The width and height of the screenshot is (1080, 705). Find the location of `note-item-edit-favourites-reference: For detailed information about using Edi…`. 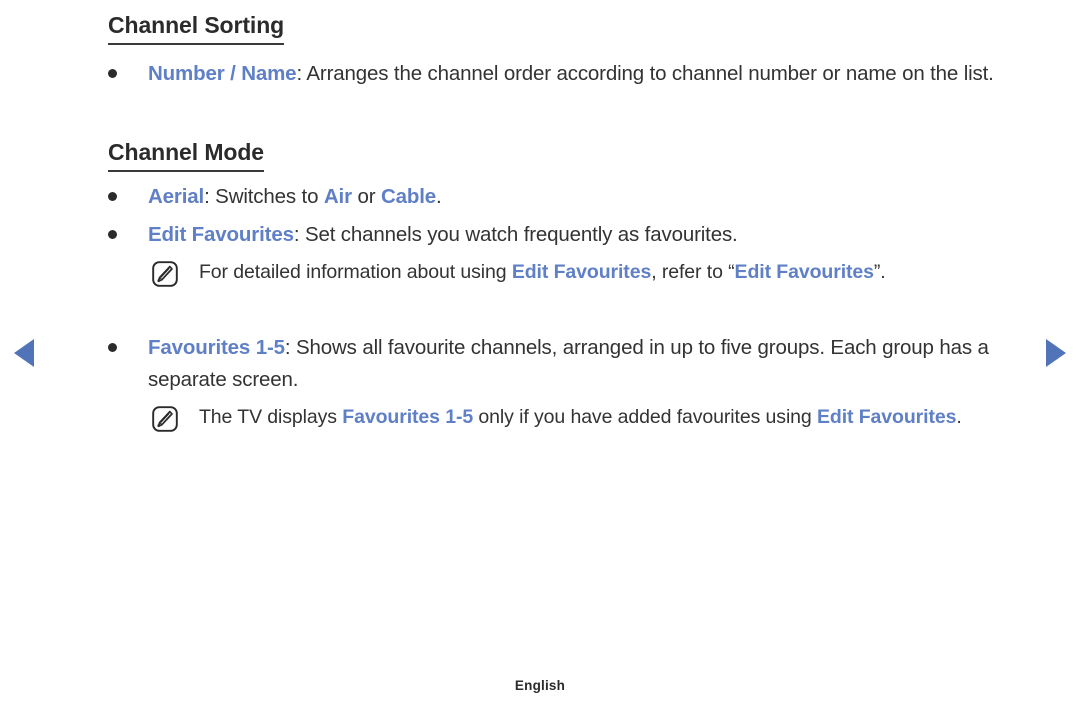

note-item-edit-favourites-reference: For detailed information about using Edi… is located at coordinates (591, 272).